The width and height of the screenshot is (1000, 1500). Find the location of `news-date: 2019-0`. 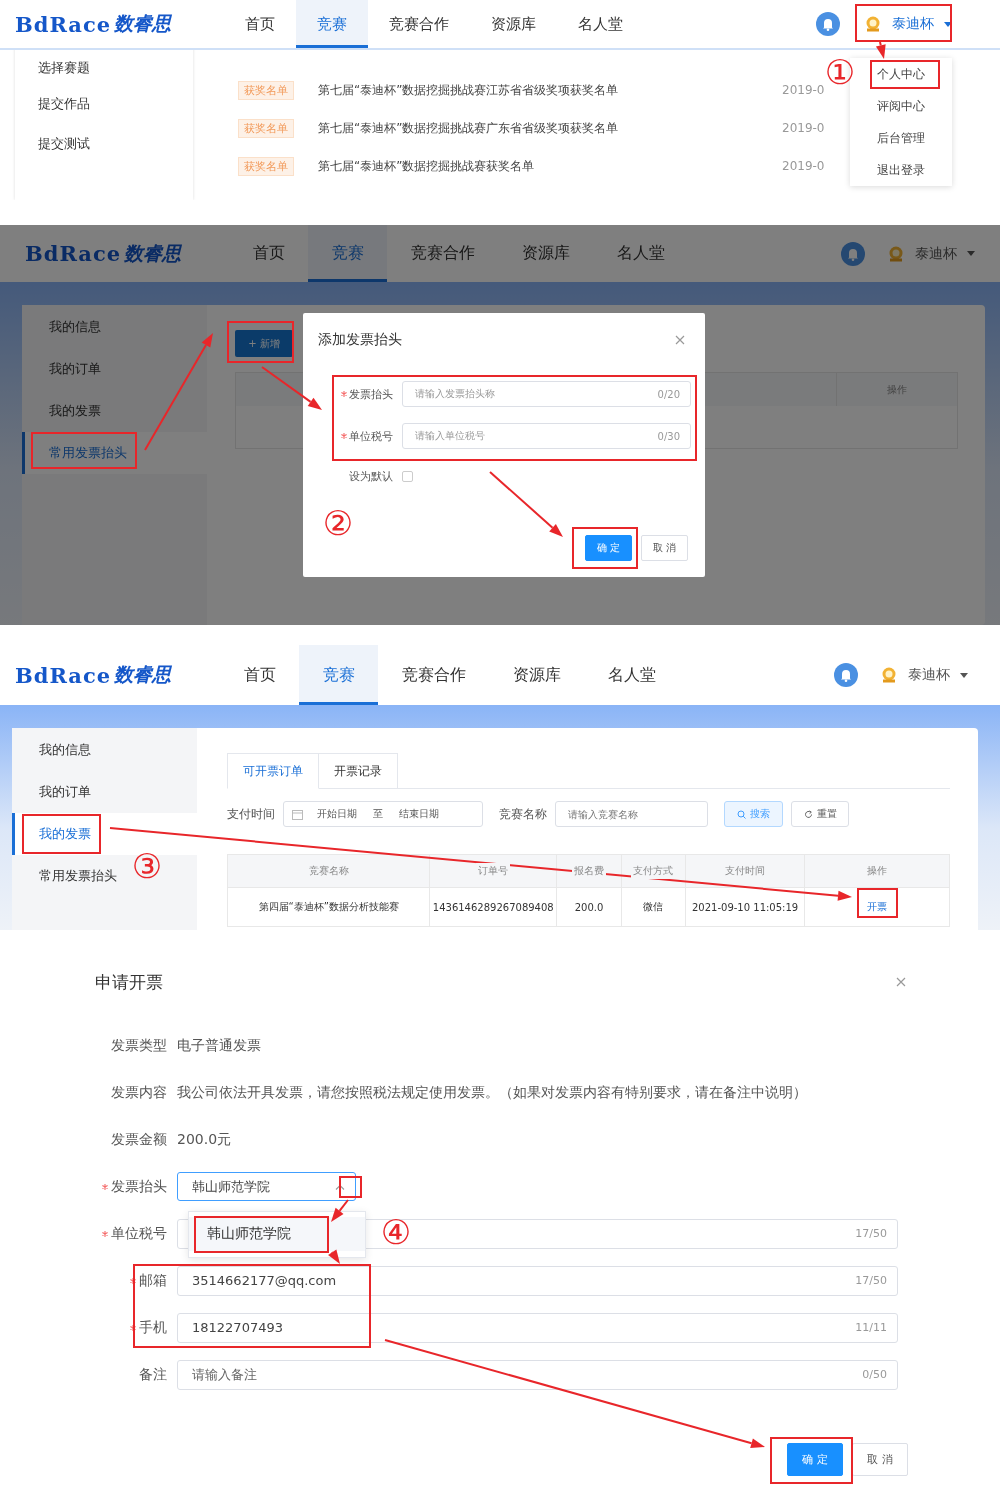

news-date: 2019-0 is located at coordinates (803, 90).